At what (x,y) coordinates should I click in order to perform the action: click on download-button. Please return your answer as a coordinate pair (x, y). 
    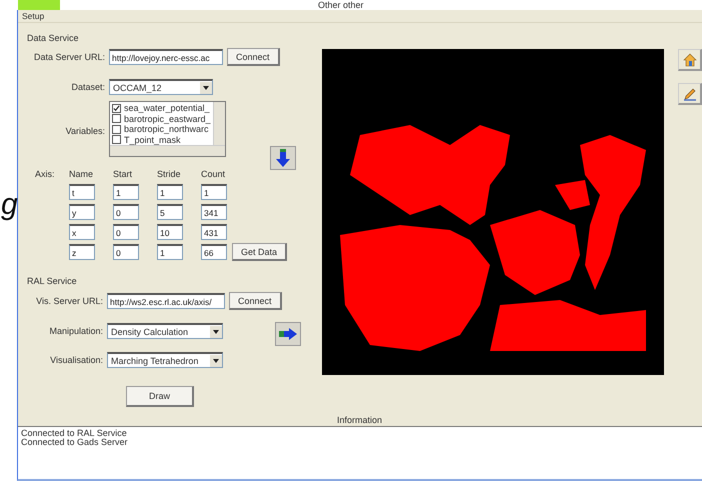
    Looking at the image, I should click on (283, 158).